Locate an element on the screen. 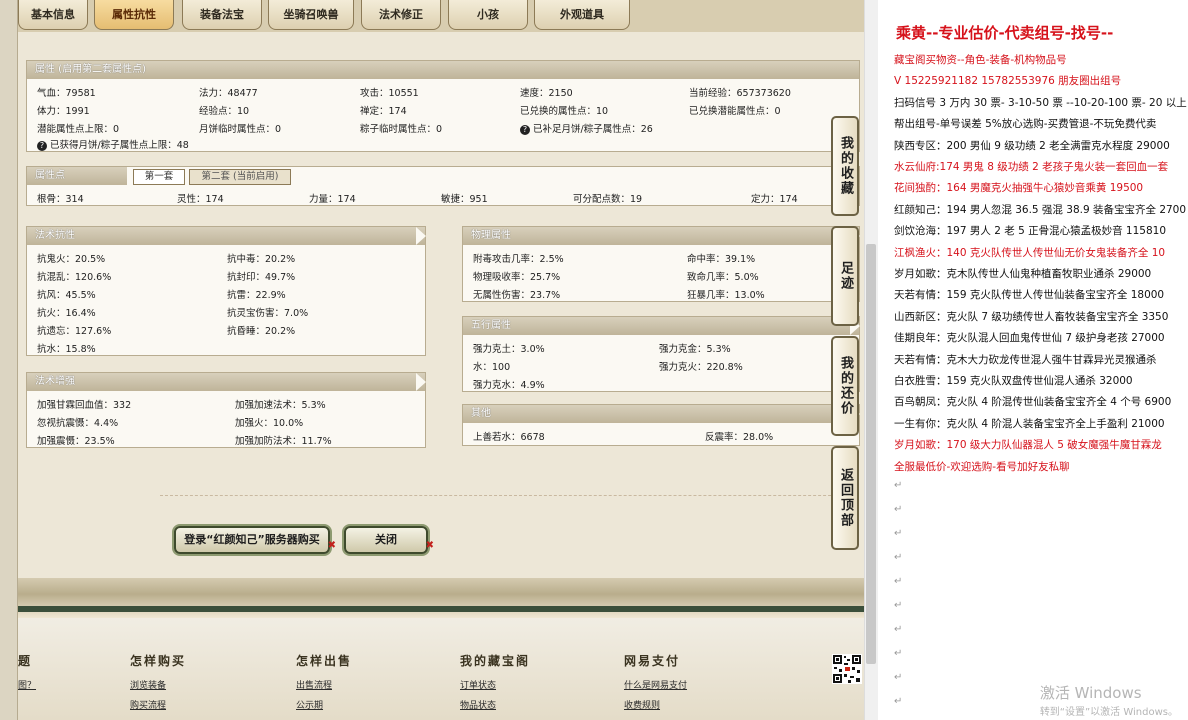 This screenshot has height=720, width=1188. resist-value: 抗遗忘：127.6% is located at coordinates (74, 331).